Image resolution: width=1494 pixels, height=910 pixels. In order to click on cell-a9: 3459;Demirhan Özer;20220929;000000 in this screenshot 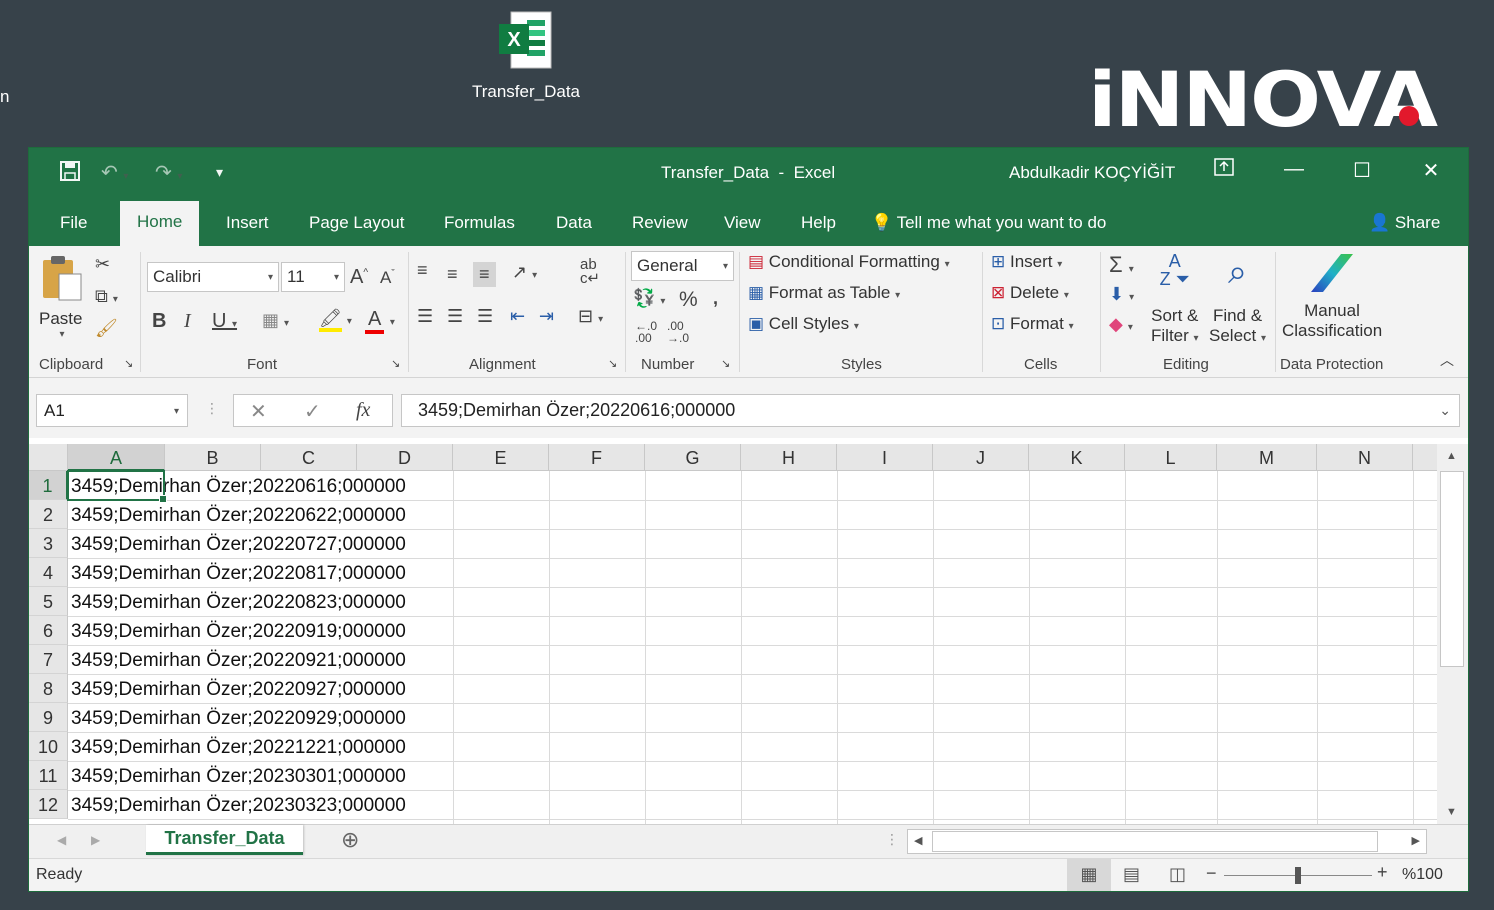, I will do `click(238, 717)`.